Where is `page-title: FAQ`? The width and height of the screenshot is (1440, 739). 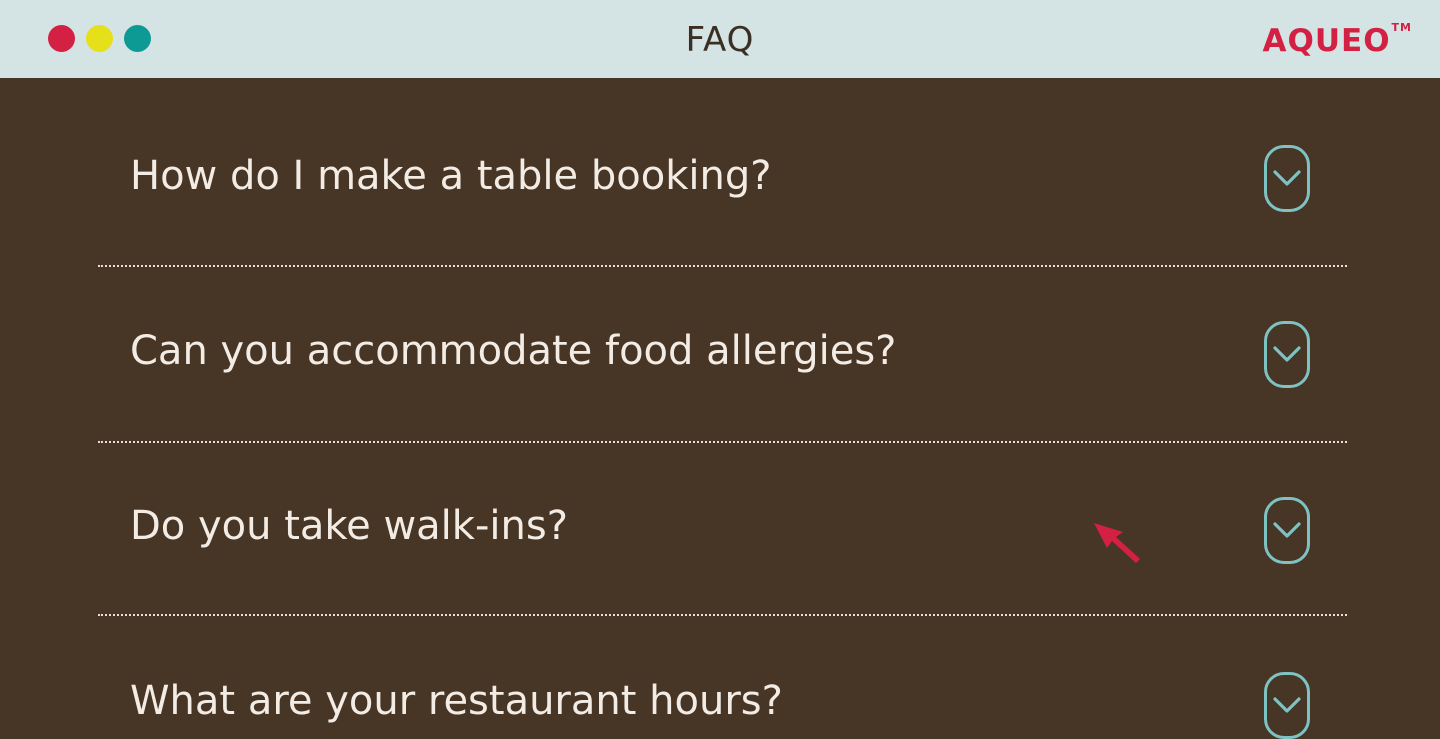
page-title: FAQ is located at coordinates (720, 40).